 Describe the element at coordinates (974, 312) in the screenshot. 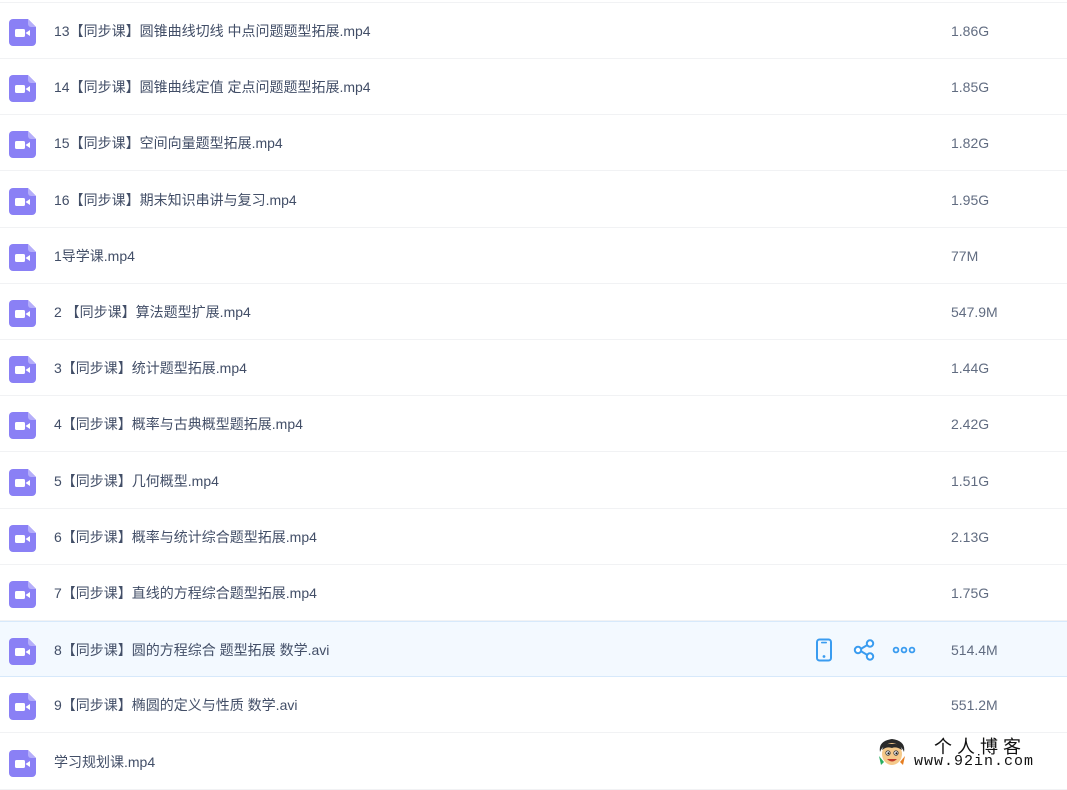

I see `file-size: 547.9M` at that location.